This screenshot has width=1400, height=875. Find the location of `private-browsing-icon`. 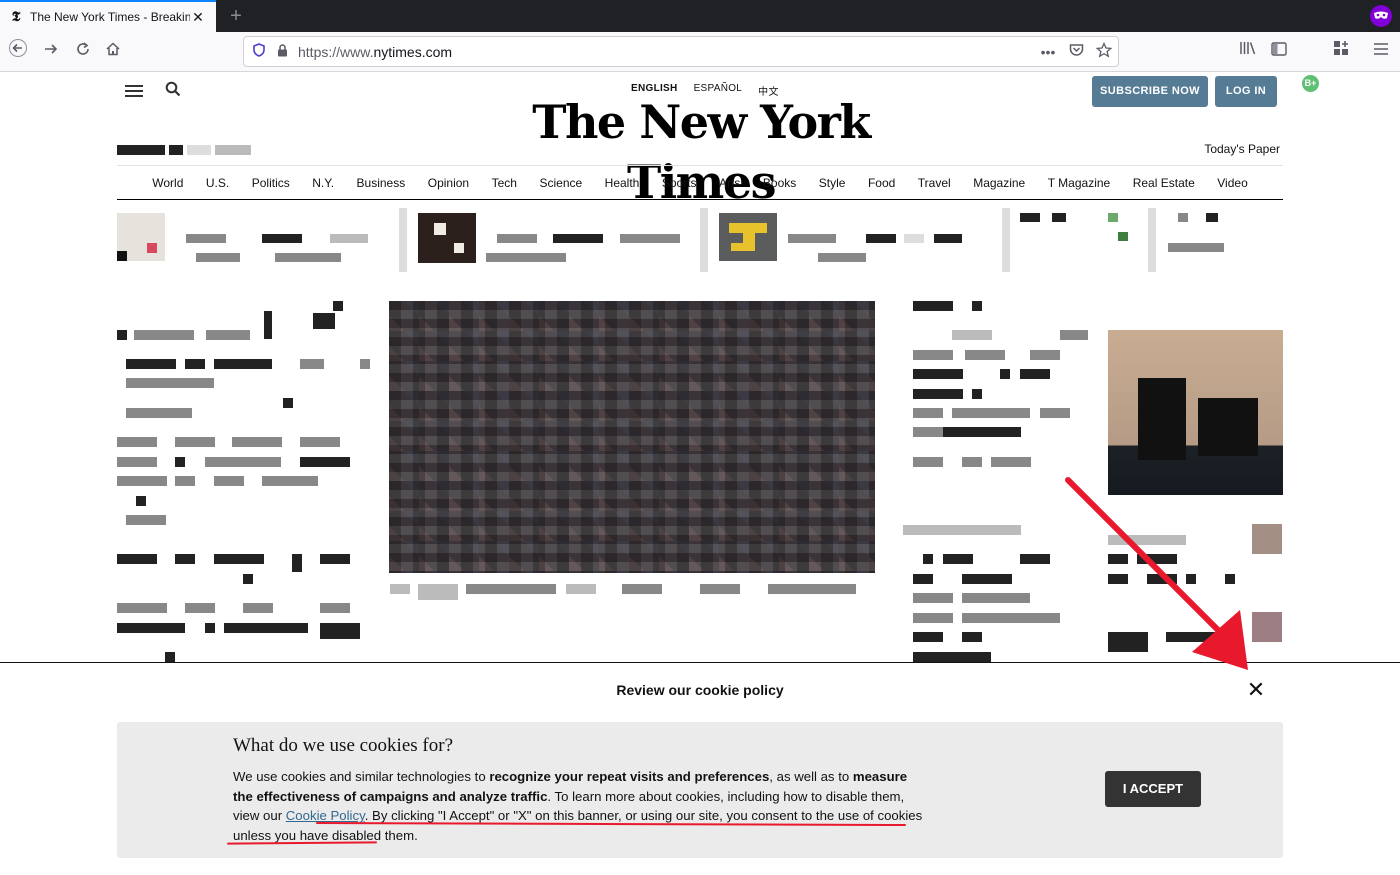

private-browsing-icon is located at coordinates (1381, 16).